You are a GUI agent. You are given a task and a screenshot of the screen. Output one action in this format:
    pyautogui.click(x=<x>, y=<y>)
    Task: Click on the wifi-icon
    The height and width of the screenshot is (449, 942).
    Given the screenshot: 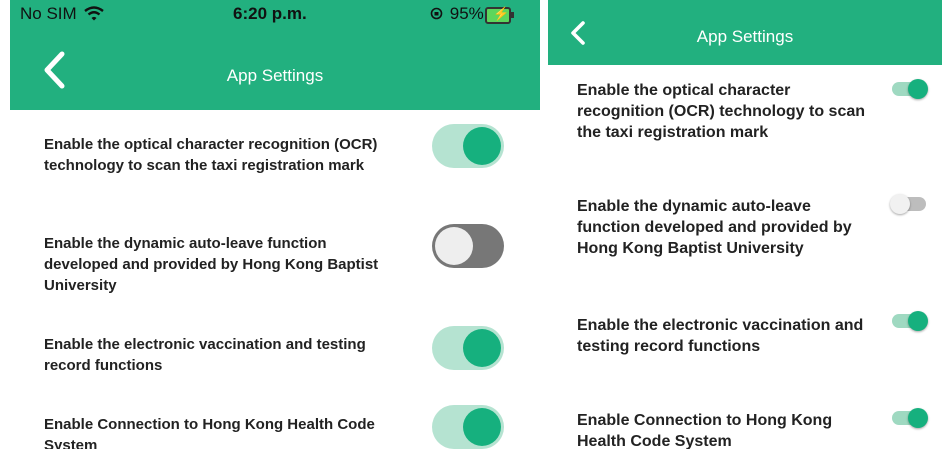 What is the action you would take?
    pyautogui.click(x=94, y=13)
    